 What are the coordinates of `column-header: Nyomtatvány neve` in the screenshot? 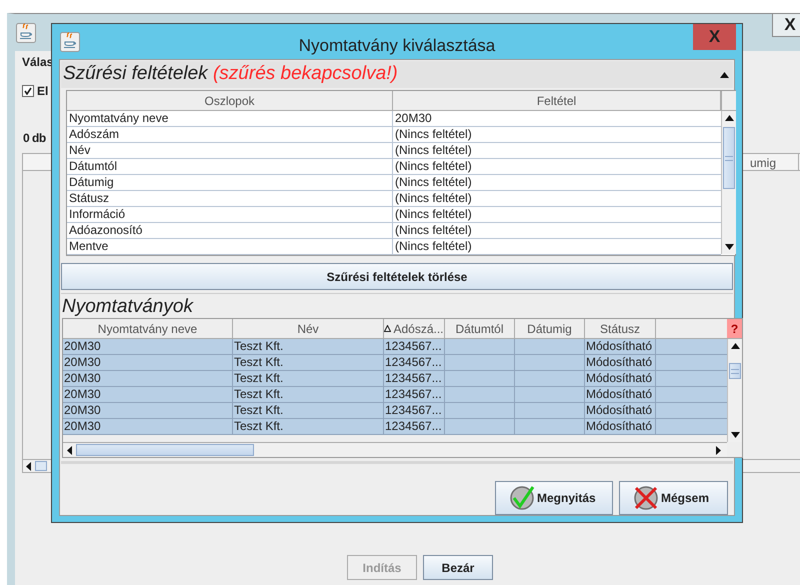 It's located at (148, 328).